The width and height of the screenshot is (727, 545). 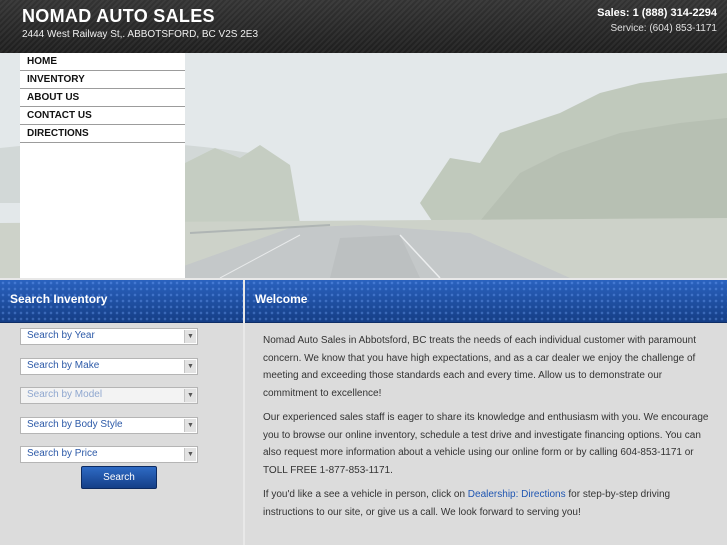 What do you see at coordinates (102, 98) in the screenshot?
I see `nav-about-us: ABOUT US` at bounding box center [102, 98].